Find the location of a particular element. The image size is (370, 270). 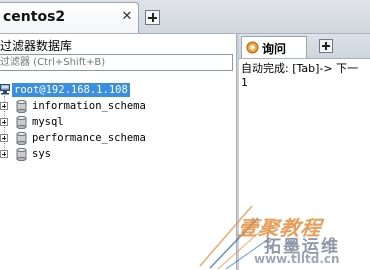

query-tab: 询问 is located at coordinates (274, 47).